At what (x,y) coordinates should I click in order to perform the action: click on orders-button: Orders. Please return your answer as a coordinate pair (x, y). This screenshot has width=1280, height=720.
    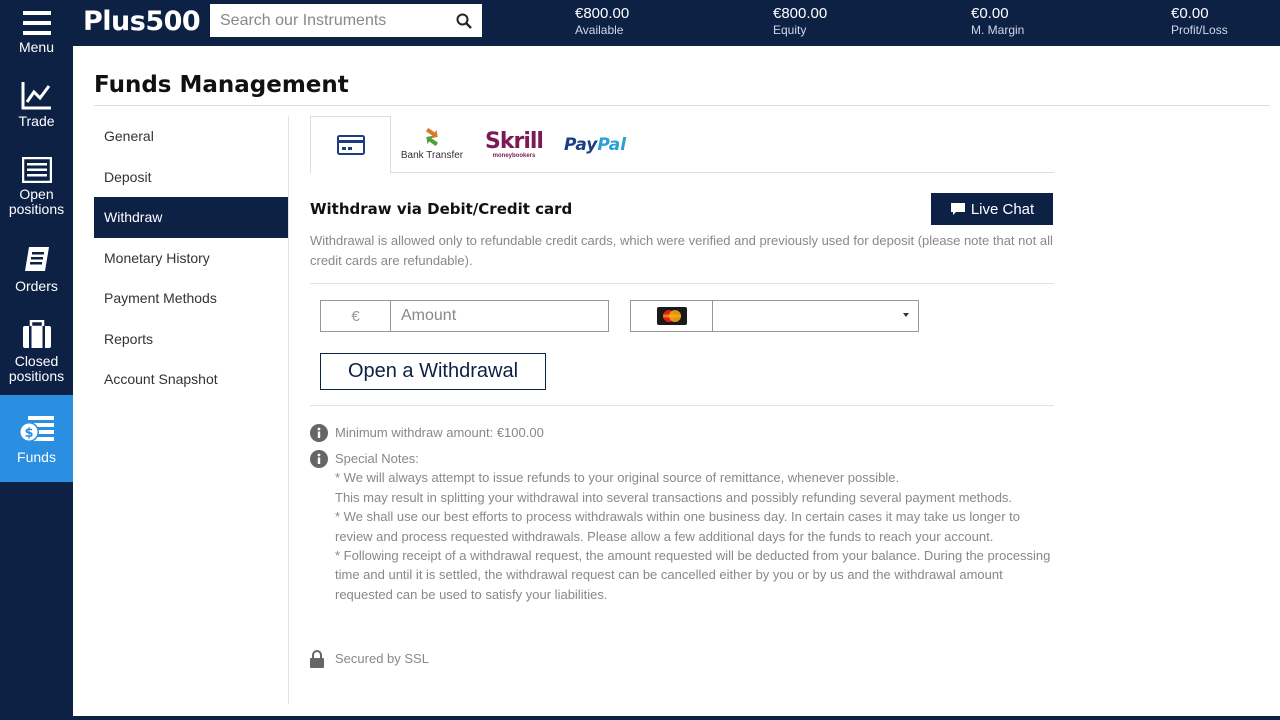
    Looking at the image, I should click on (36, 272).